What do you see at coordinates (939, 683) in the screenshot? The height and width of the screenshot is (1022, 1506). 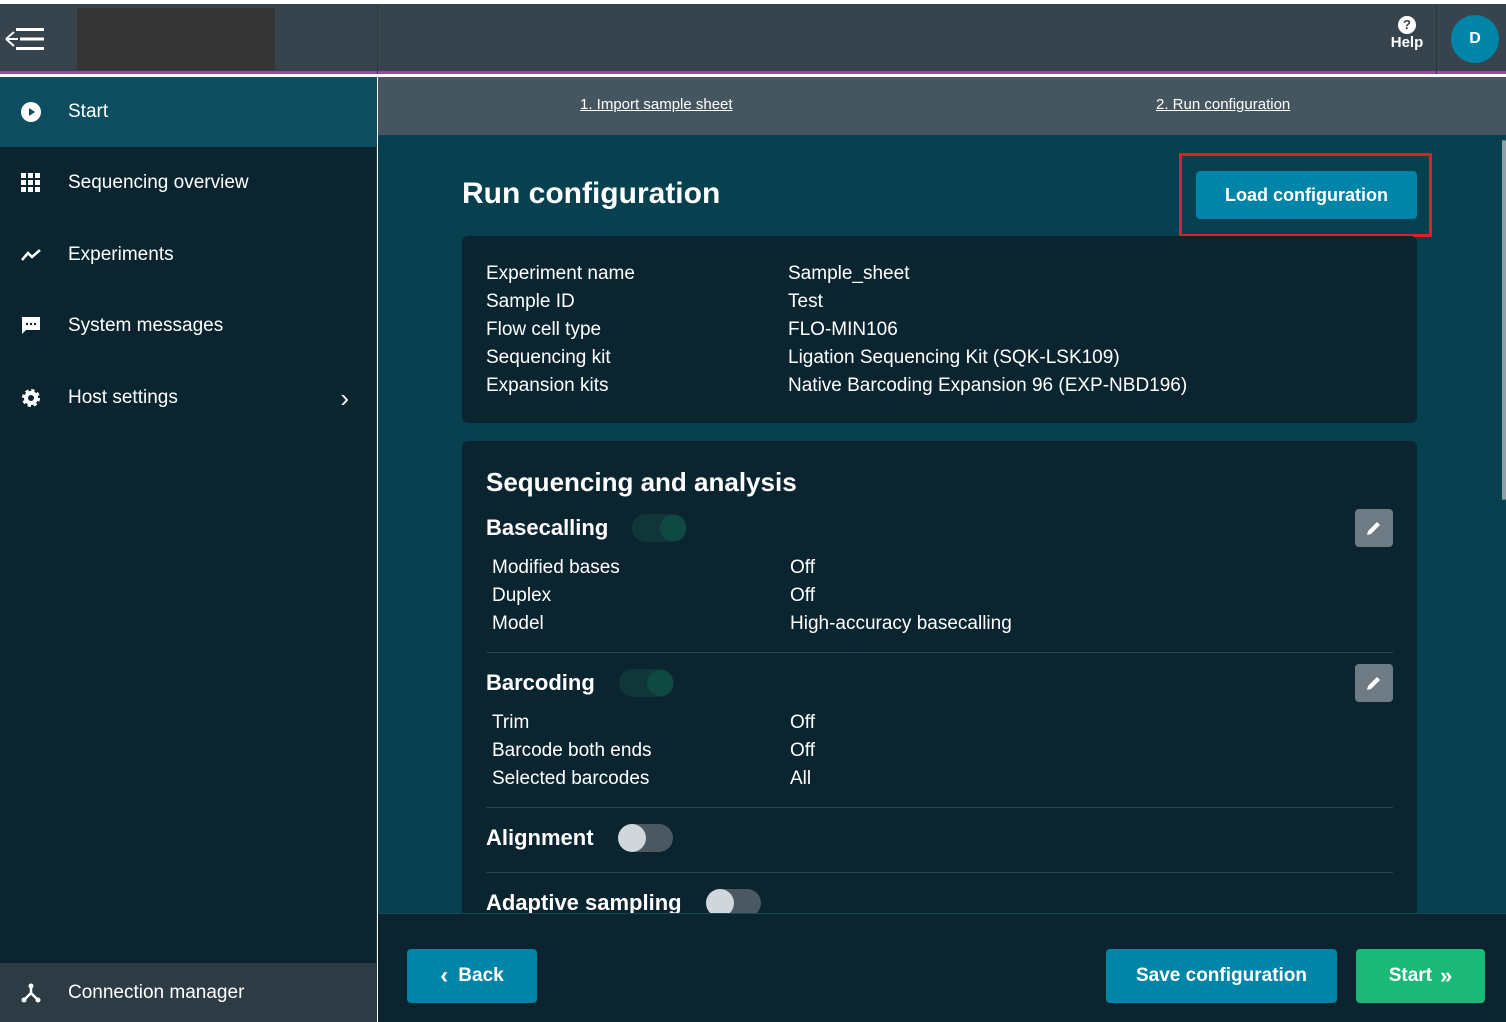 I see `barcoding-section: Barcoding` at bounding box center [939, 683].